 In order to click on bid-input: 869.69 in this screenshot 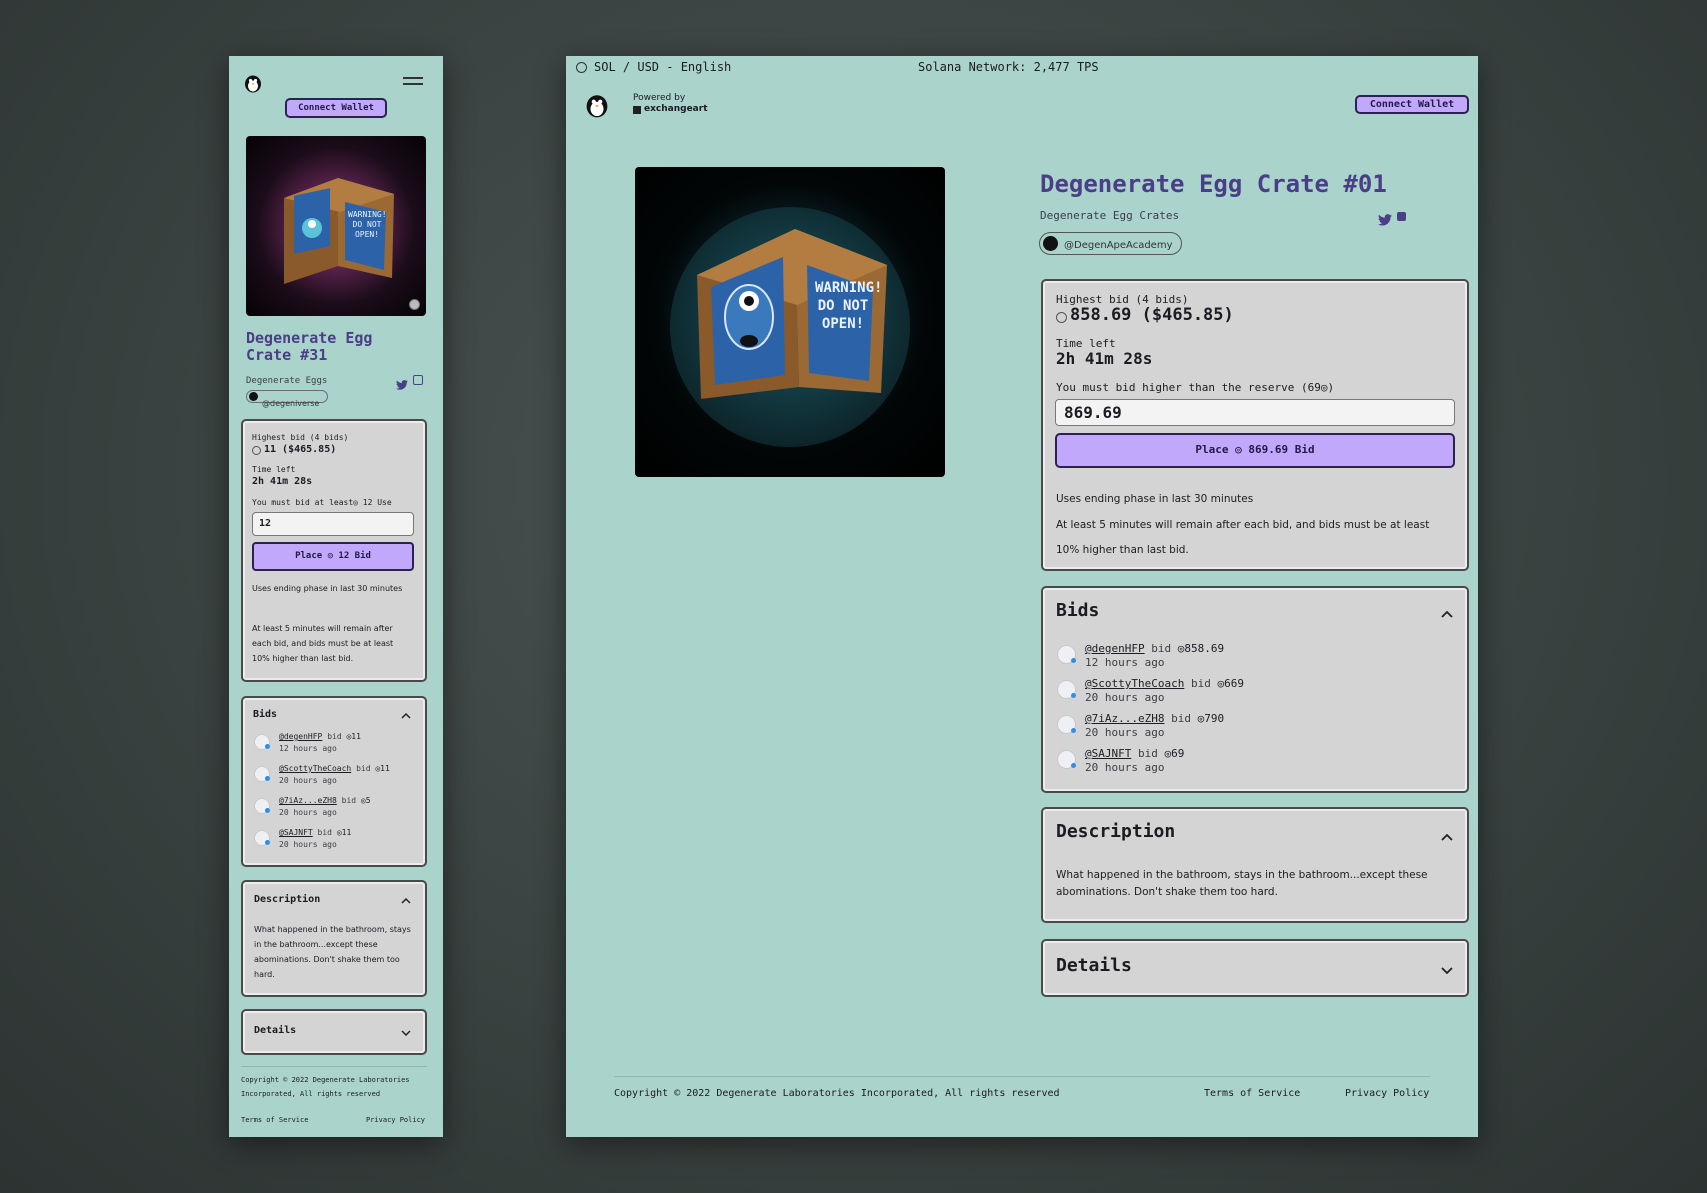, I will do `click(1255, 412)`.